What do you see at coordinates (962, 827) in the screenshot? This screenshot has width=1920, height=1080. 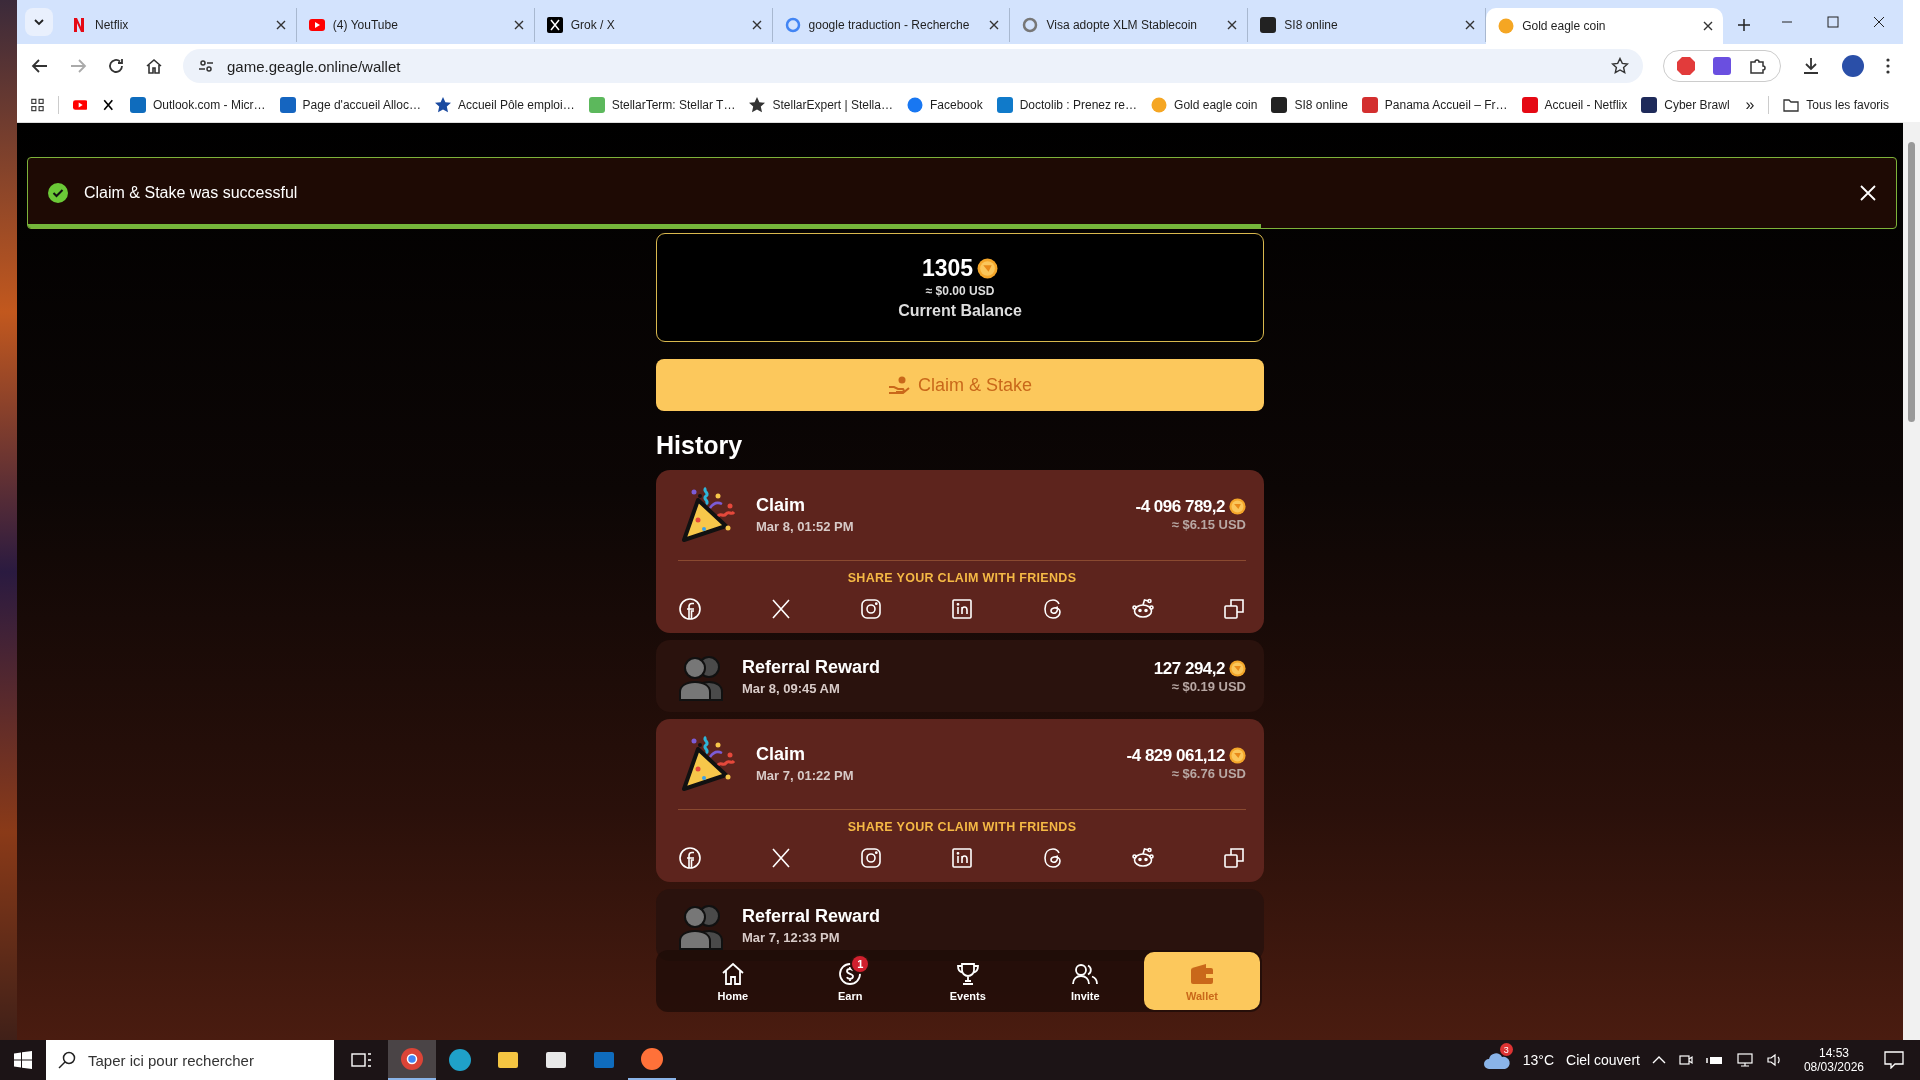 I see `share-label: SHARE YOUR CLAIM WITH FRIENDS` at bounding box center [962, 827].